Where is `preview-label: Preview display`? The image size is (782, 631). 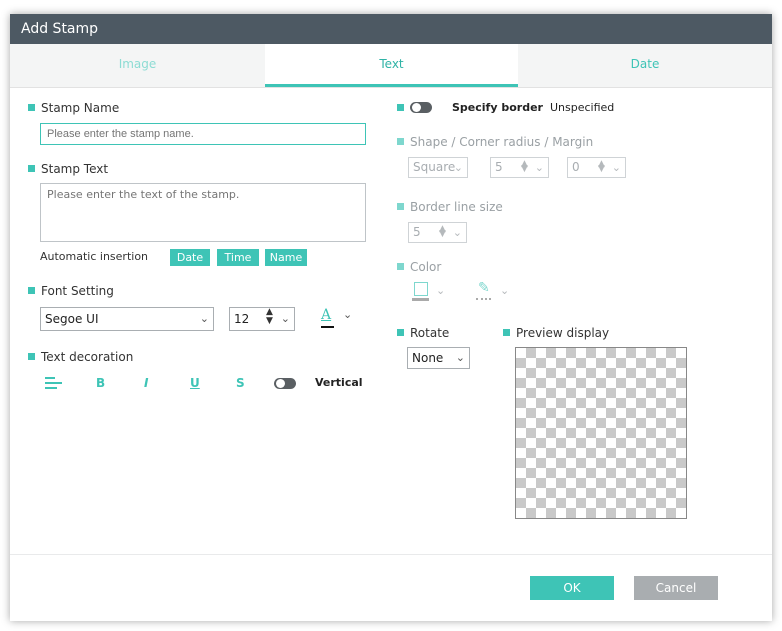
preview-label: Preview display is located at coordinates (556, 333).